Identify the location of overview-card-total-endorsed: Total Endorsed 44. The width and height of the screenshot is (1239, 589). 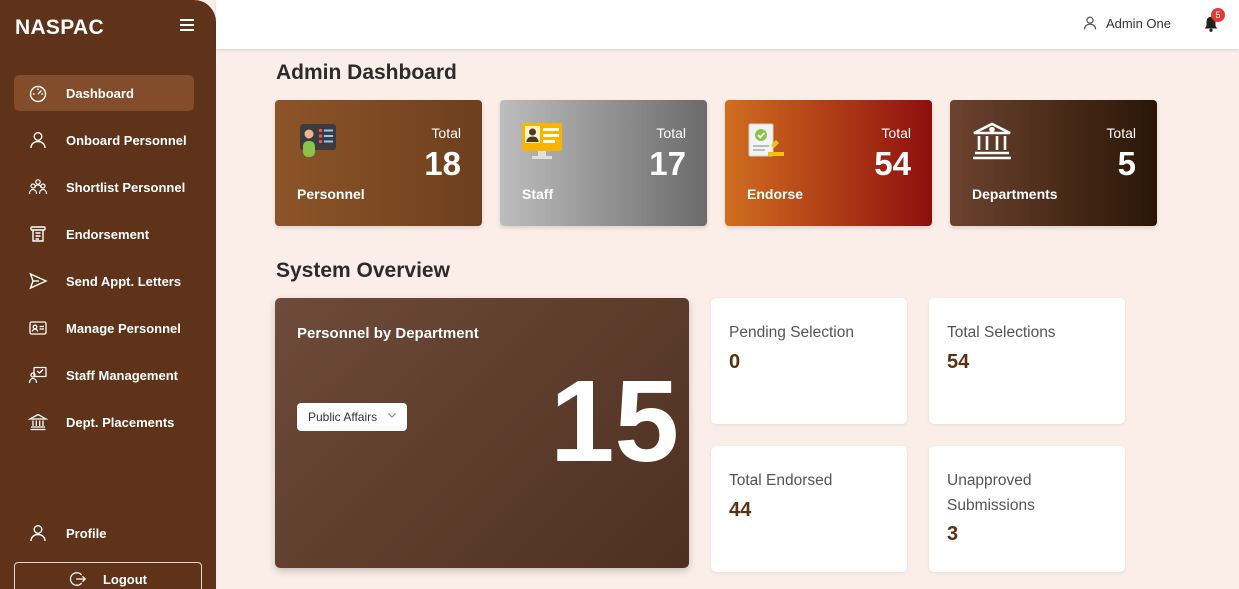
(809, 509).